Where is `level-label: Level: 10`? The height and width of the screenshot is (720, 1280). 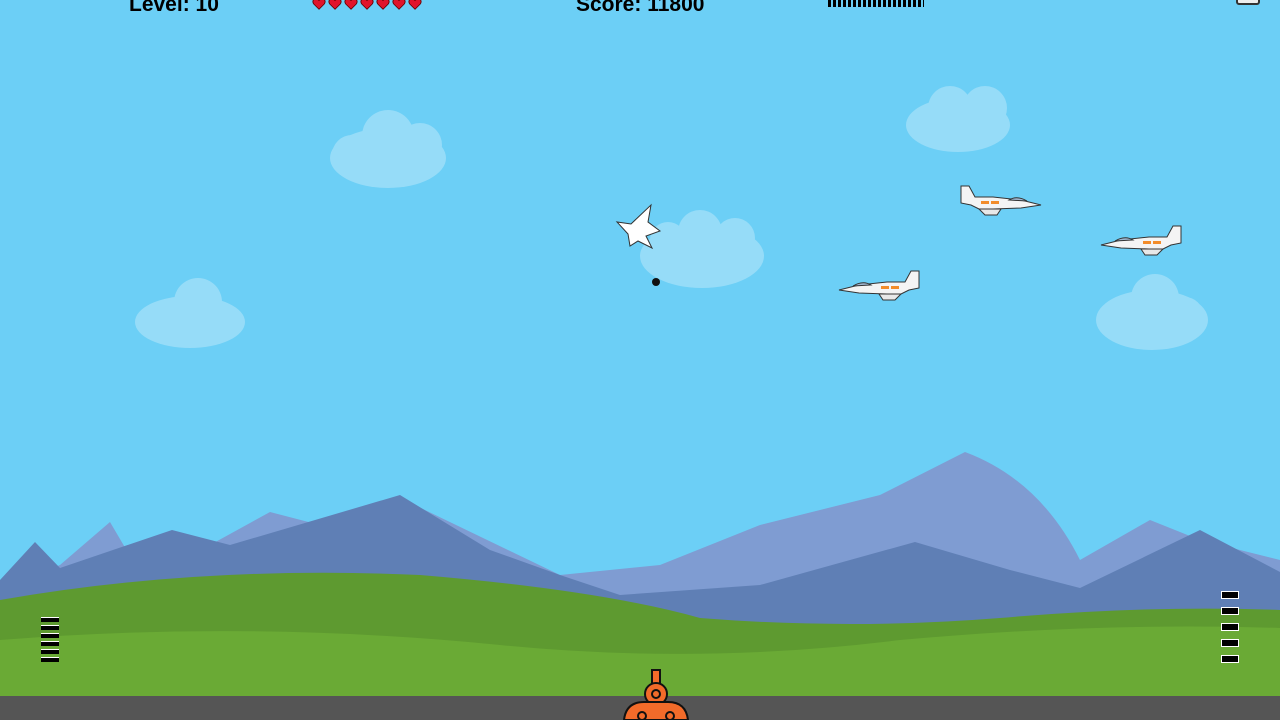 level-label: Level: 10 is located at coordinates (174, 8).